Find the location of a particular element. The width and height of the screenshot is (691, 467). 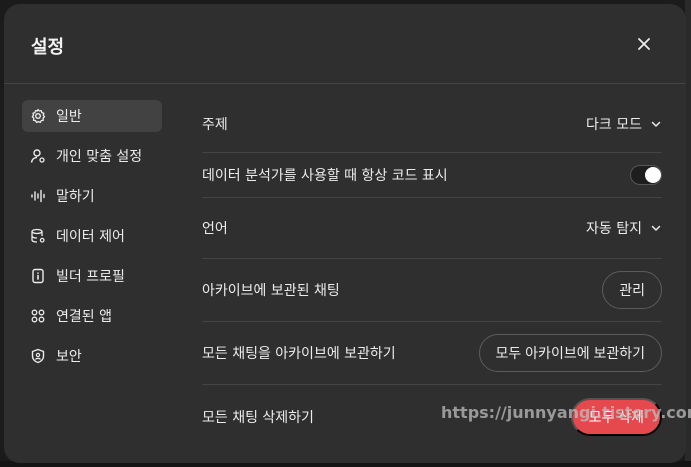

close-button is located at coordinates (644, 44).